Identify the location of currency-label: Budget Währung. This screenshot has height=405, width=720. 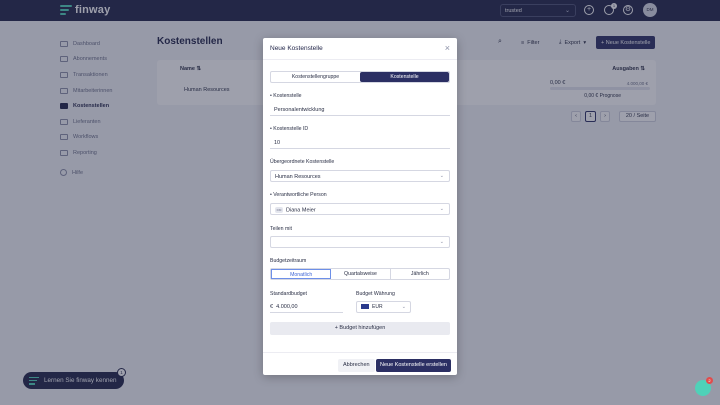
(375, 294).